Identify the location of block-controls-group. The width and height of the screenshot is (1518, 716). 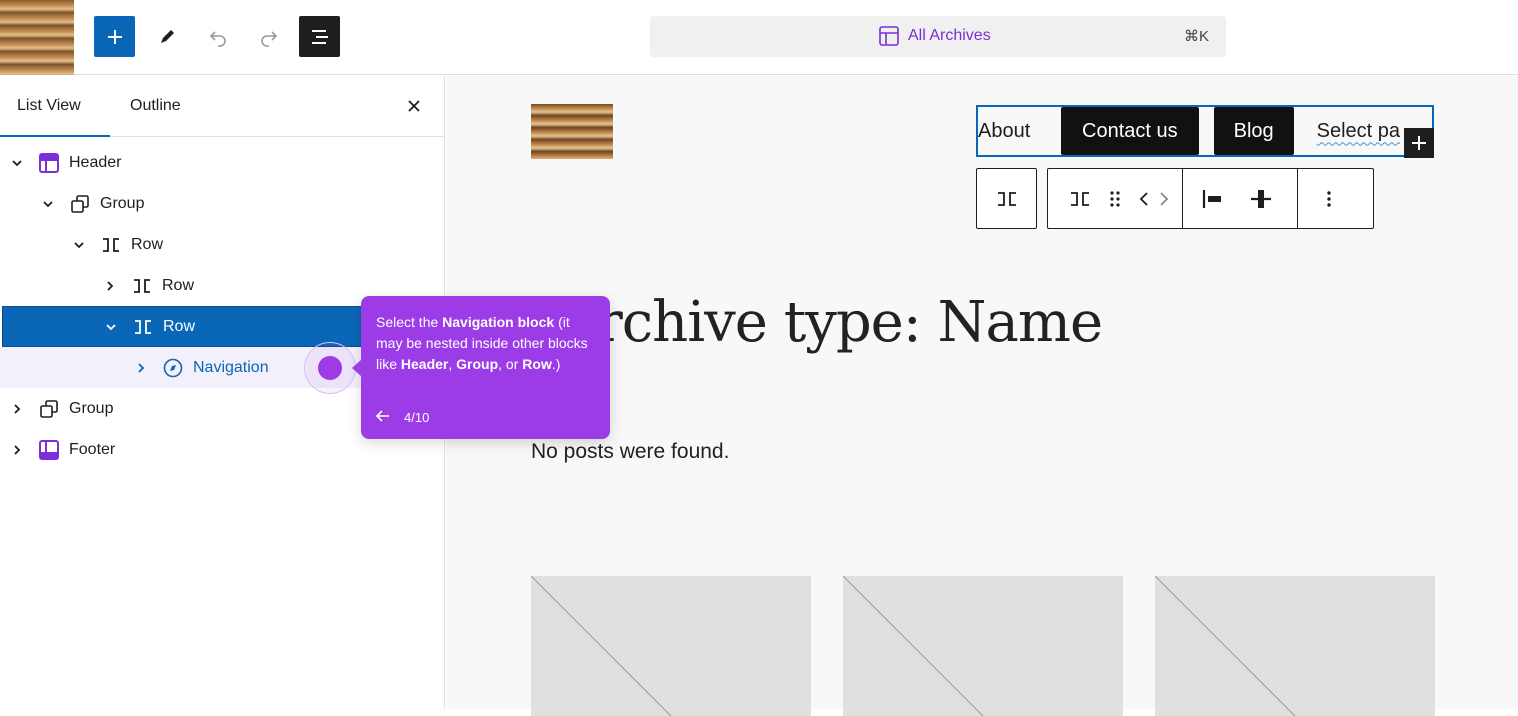
(1210, 198).